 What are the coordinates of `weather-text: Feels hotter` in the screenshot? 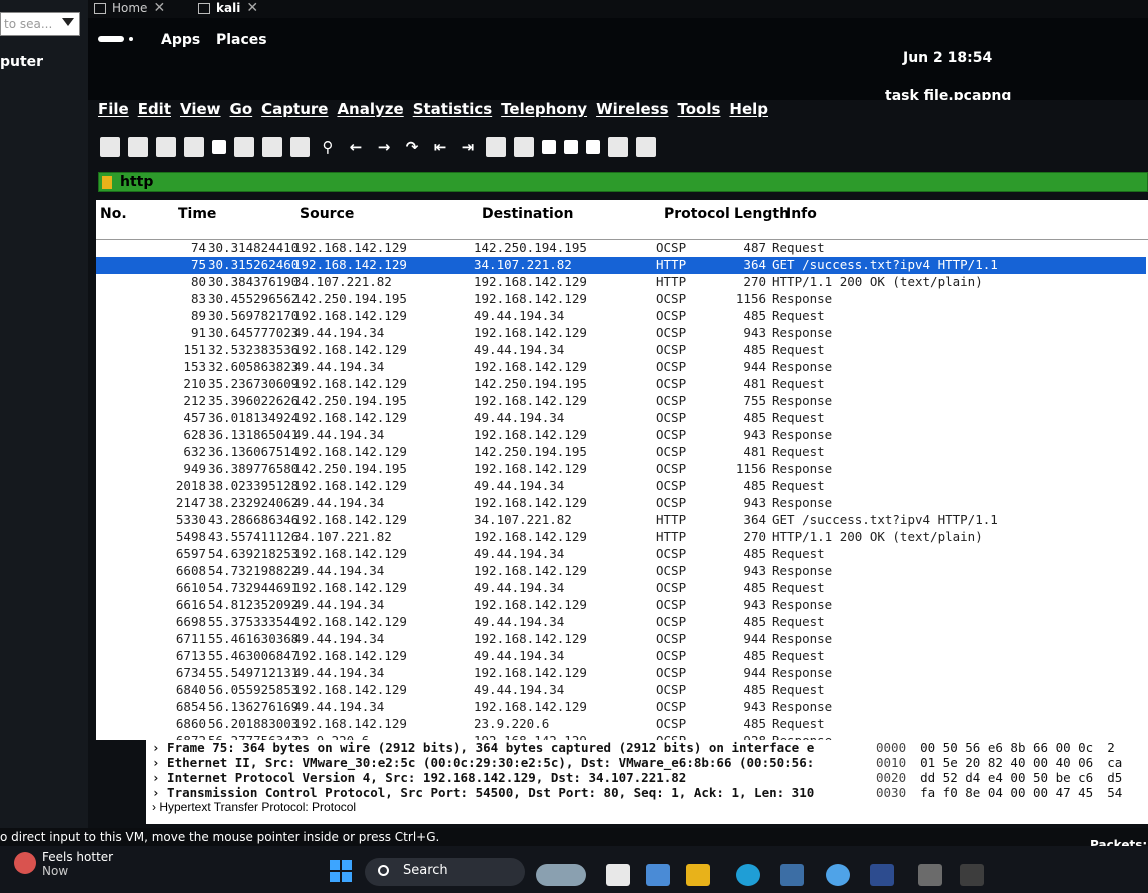 It's located at (77, 857).